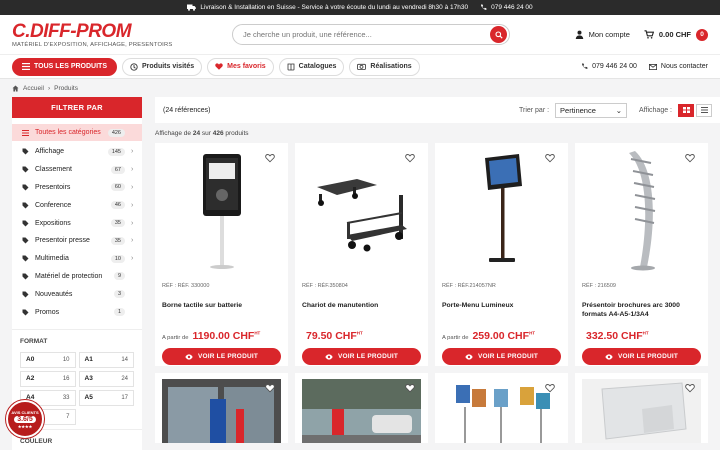 This screenshot has width=720, height=450. I want to click on format-option: A1 14, so click(106, 359).